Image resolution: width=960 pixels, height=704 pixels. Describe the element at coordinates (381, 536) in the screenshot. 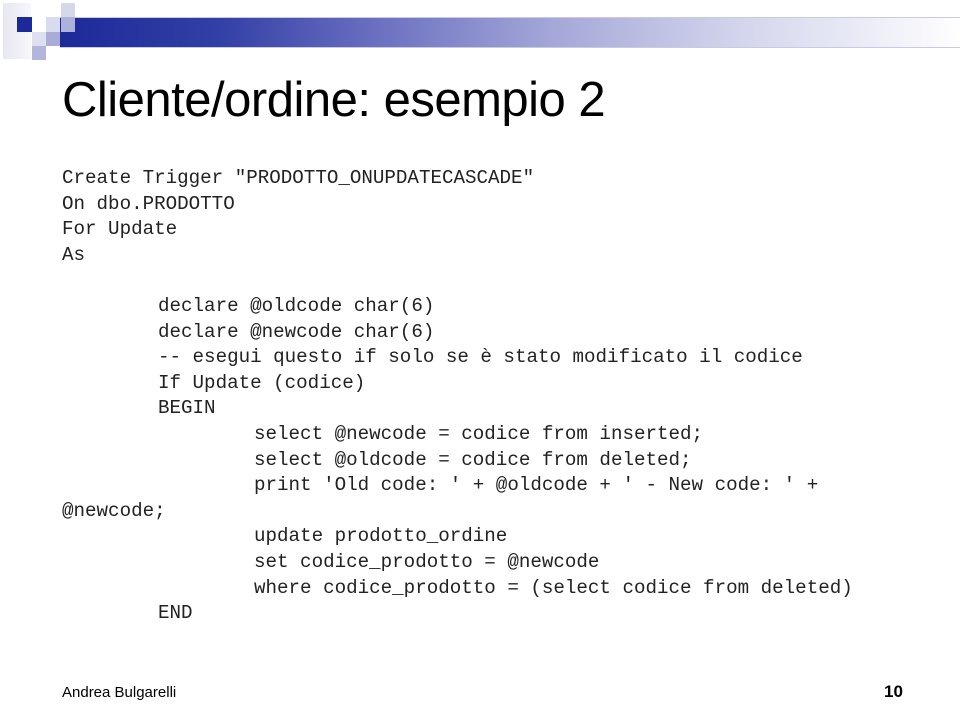

I see `code-line: update prodotto_ordine` at that location.